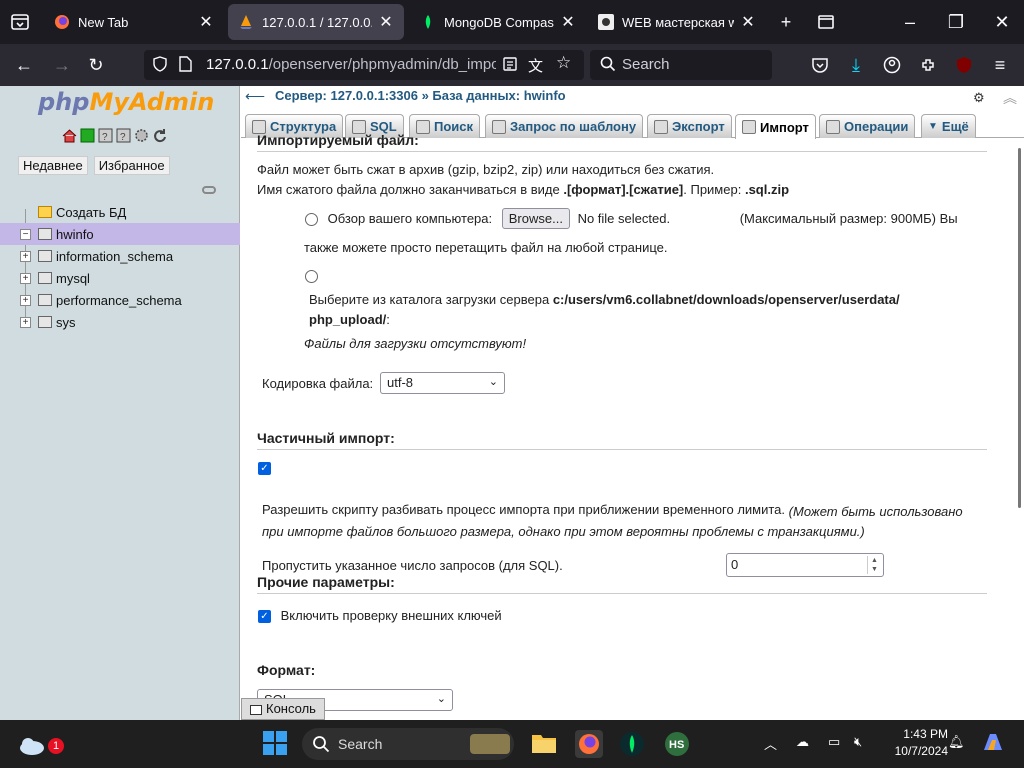 Image resolution: width=1024 pixels, height=768 pixels. Describe the element at coordinates (1000, 65) in the screenshot. I see `menu-icon: ≡` at that location.